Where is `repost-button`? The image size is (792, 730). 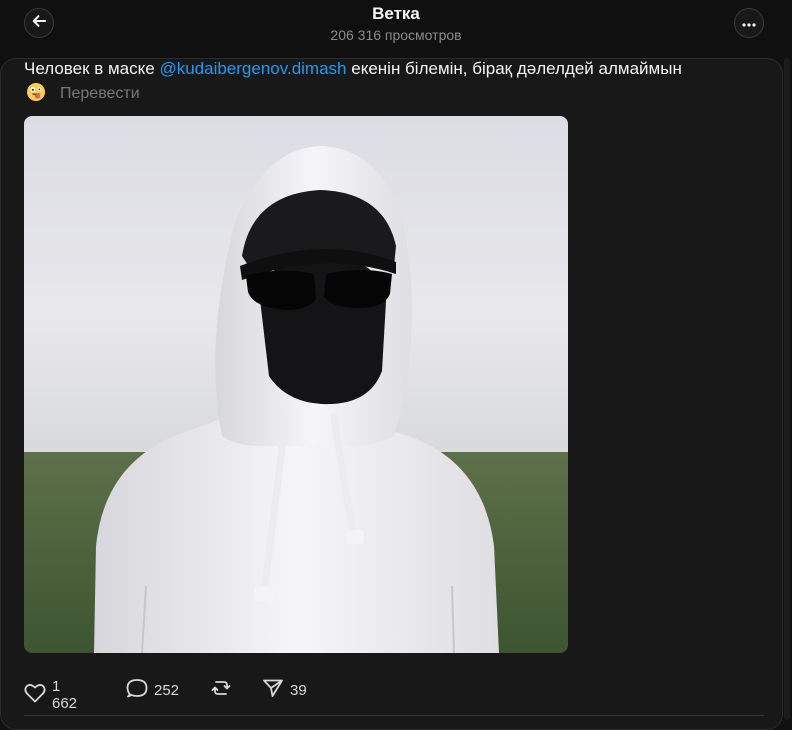
repost-button is located at coordinates (221, 690).